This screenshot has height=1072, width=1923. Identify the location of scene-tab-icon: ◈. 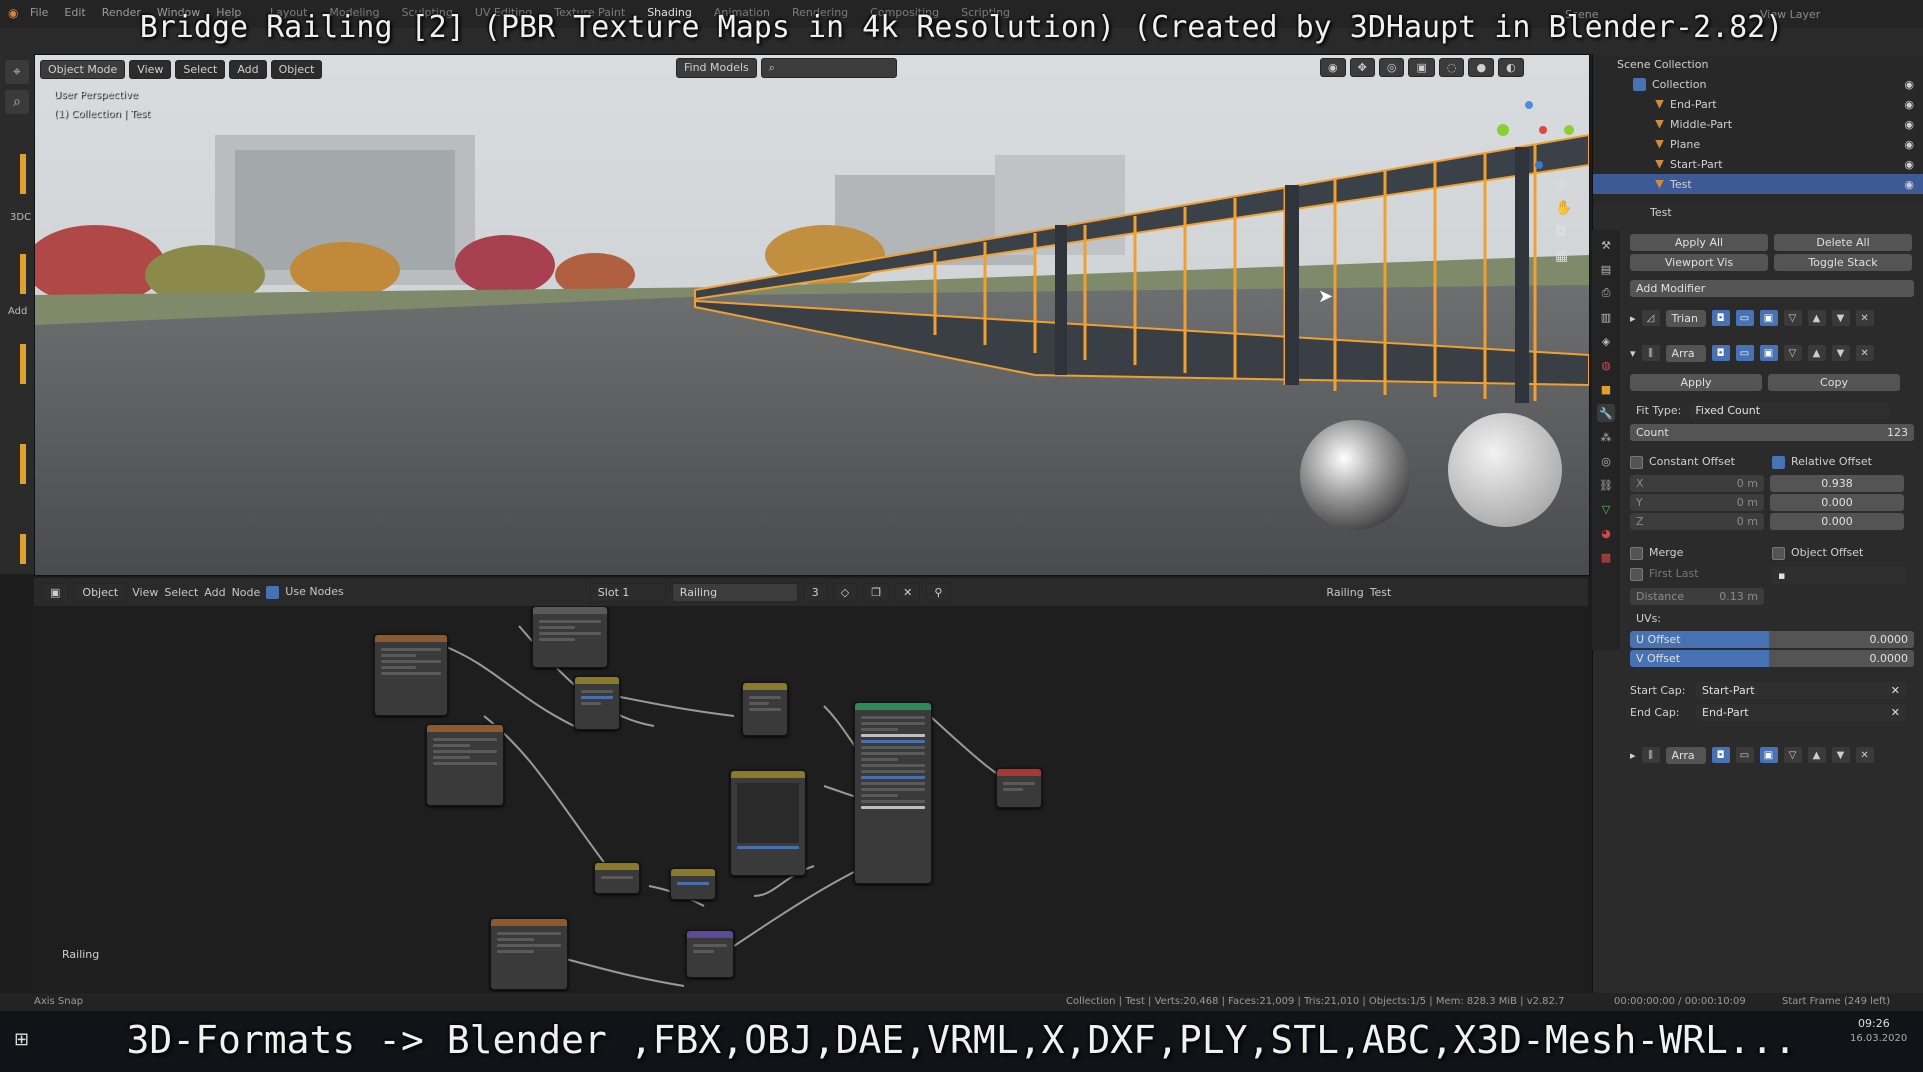
(1606, 341).